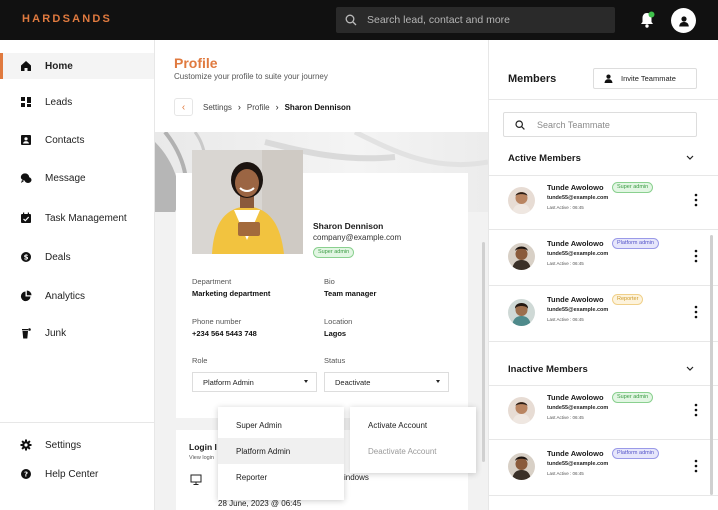  Describe the element at coordinates (281, 451) in the screenshot. I see `role-option-platform-admin: Platform Admin` at that location.